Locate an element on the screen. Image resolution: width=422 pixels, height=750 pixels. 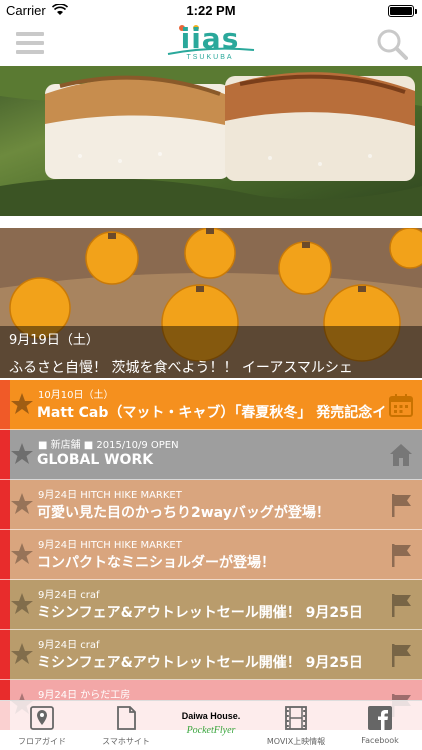
list-item-meta: ■ 新店舗 ■ 2015/10/9 OPEN is located at coordinates (108, 445).